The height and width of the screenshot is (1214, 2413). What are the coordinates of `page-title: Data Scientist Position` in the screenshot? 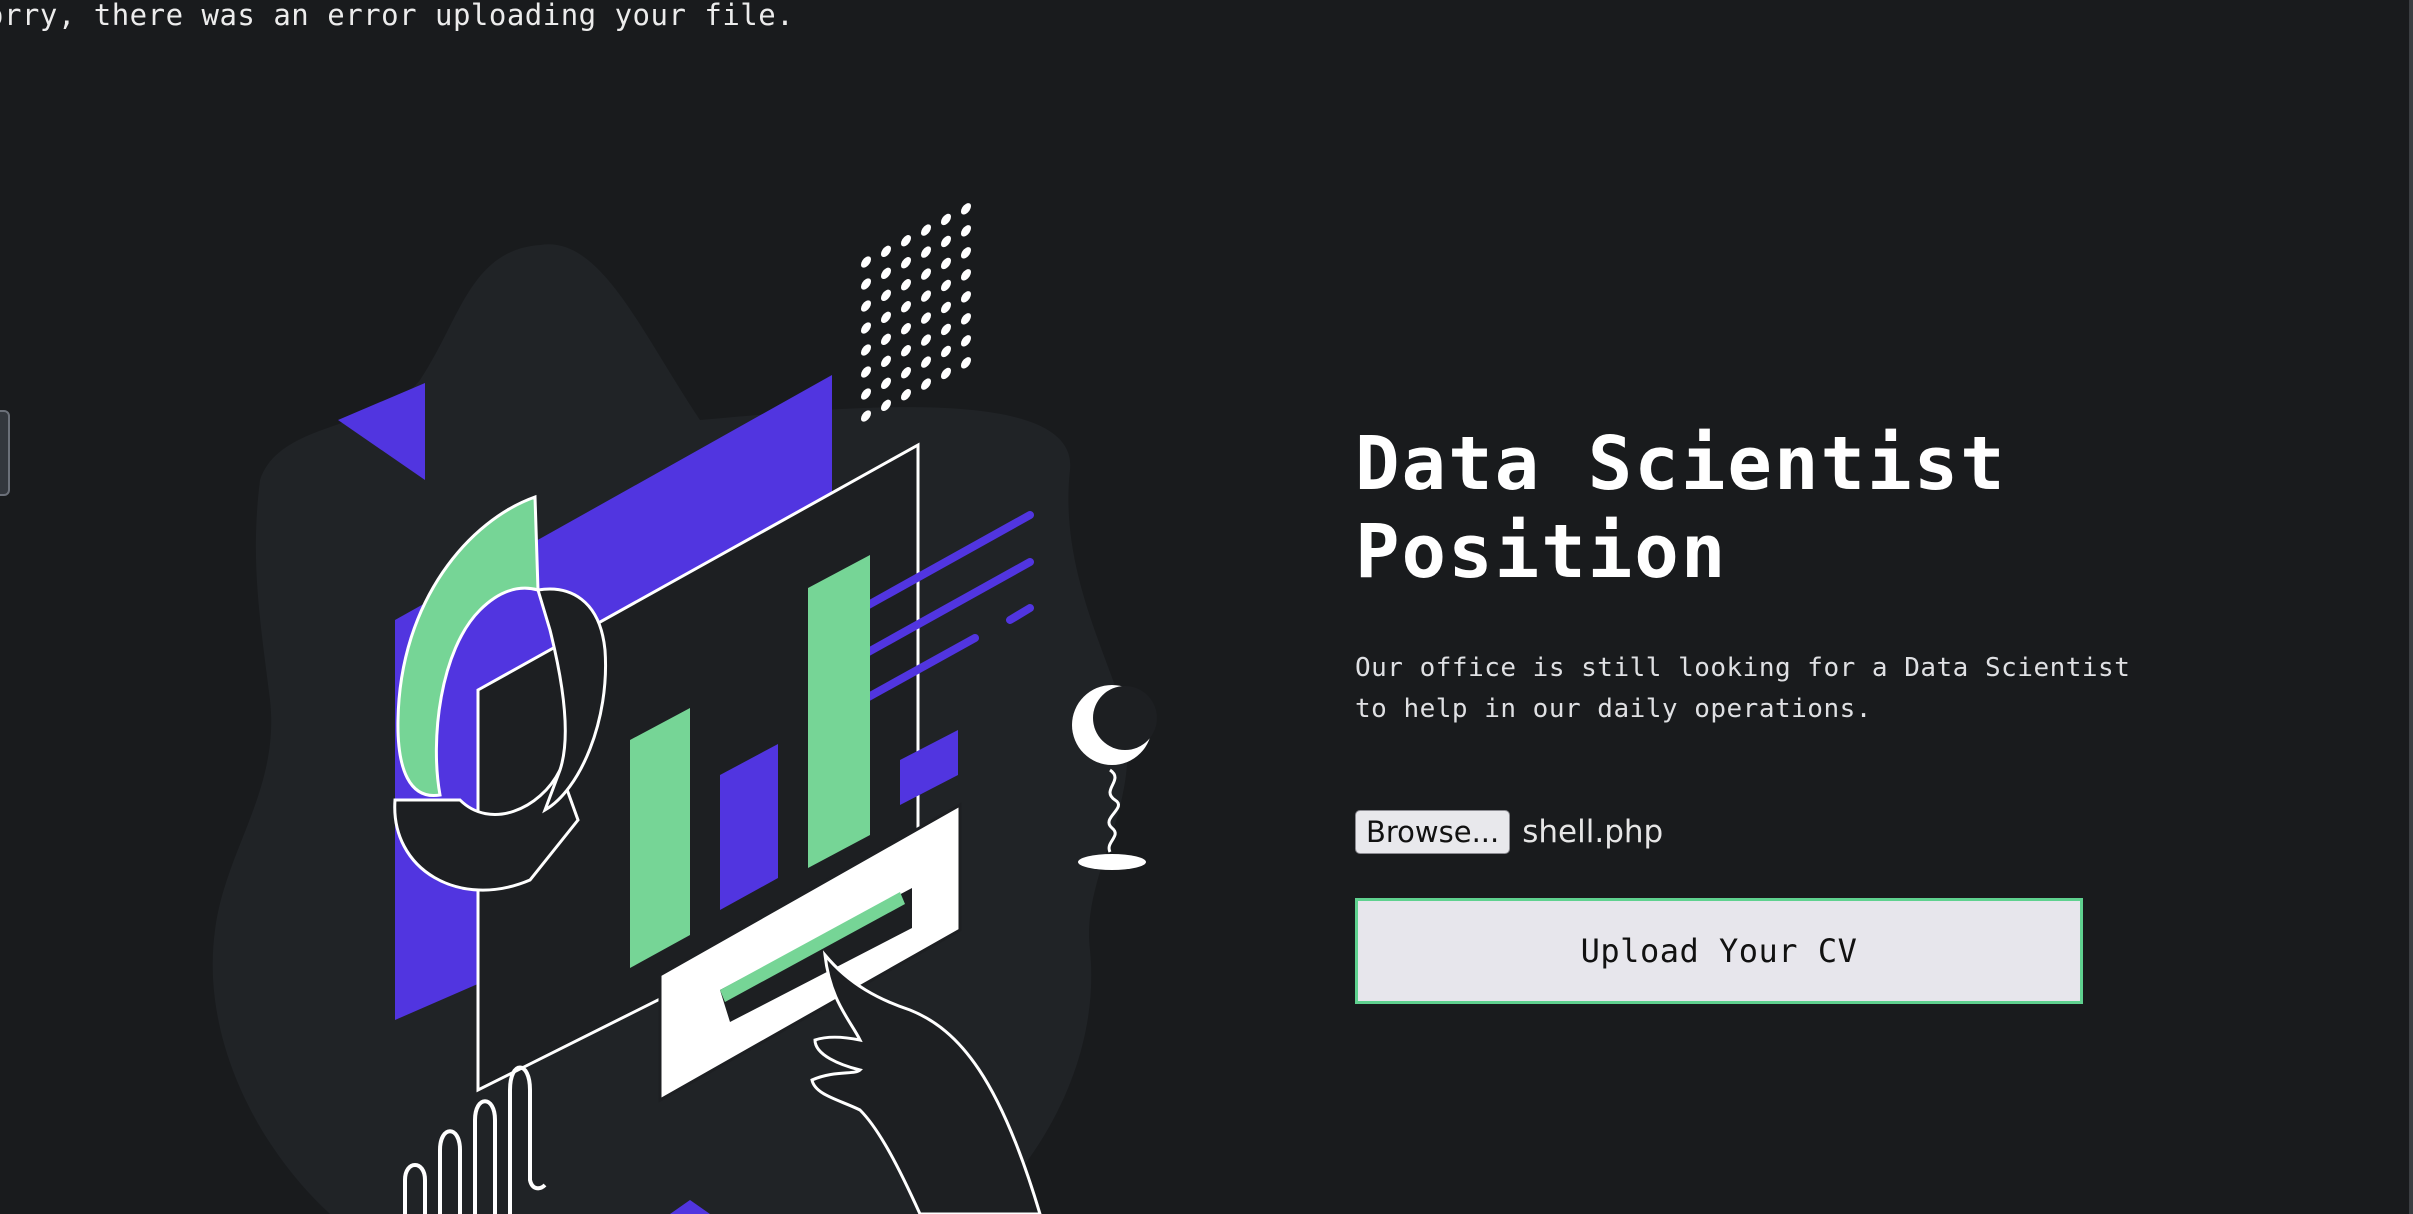 It's located at (1681, 508).